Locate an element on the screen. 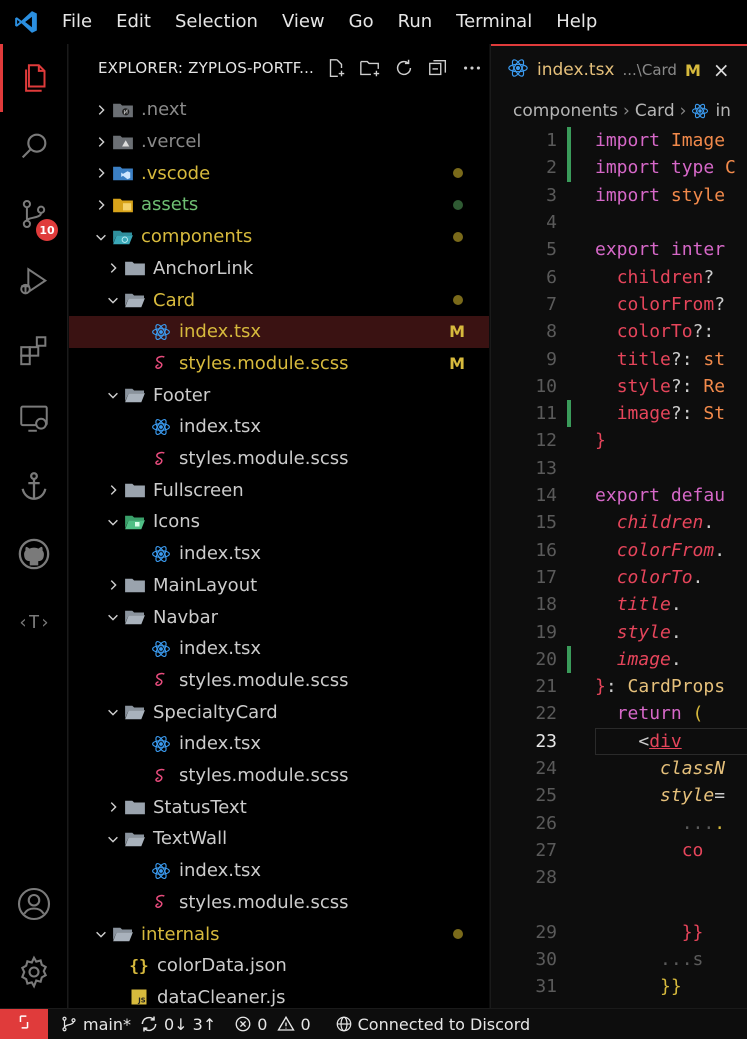 This screenshot has width=747, height=1039. code-line: 15 children. is located at coordinates (619, 522).